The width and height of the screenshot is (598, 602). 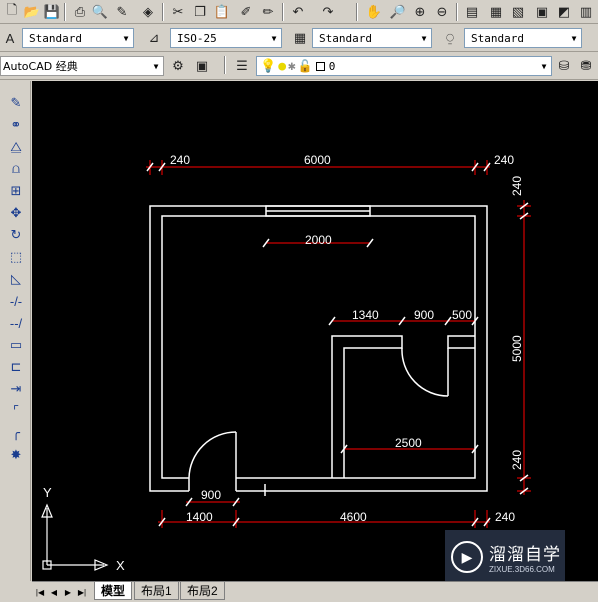 What do you see at coordinates (40, 66) in the screenshot?
I see `workspace-value: AutoCAD 经典` at bounding box center [40, 66].